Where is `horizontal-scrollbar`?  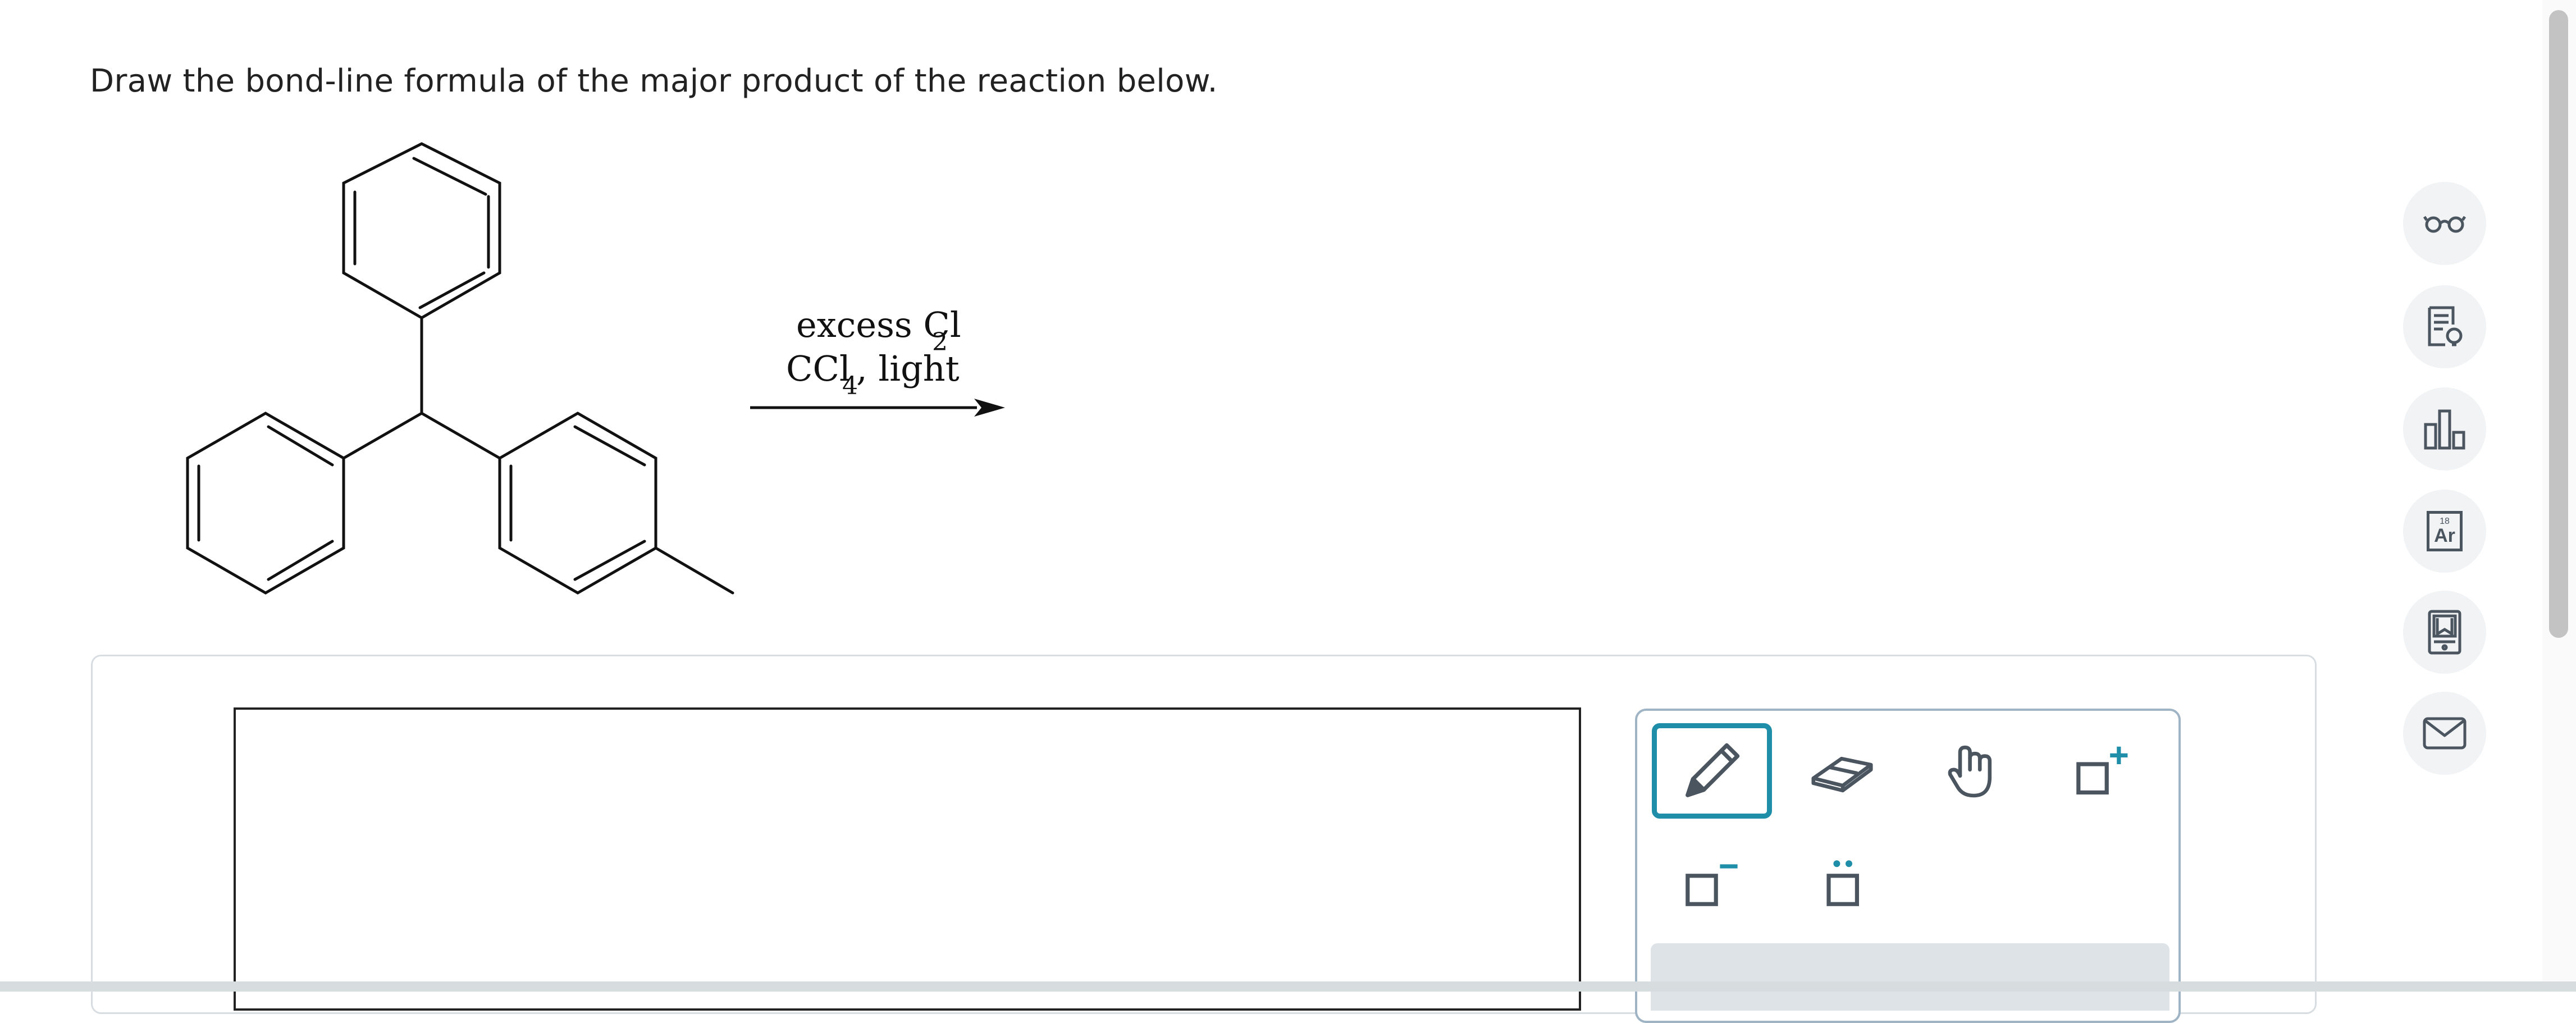
horizontal-scrollbar is located at coordinates (1288, 986).